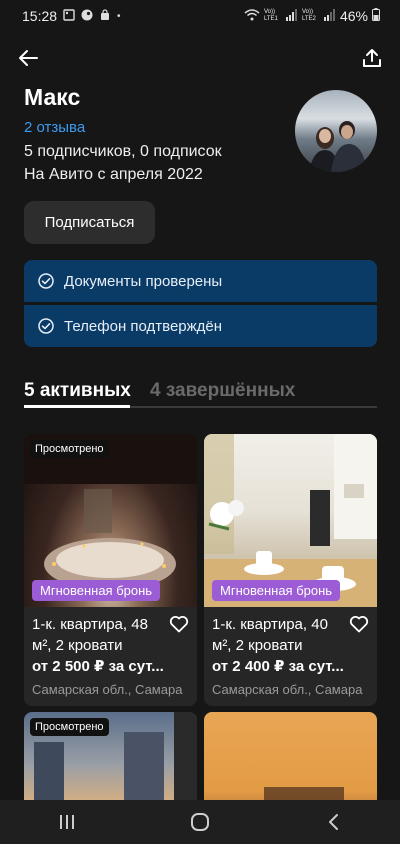 The image size is (400, 844). I want to click on sim2-label: Vo)) LTE2, so click(308, 15).